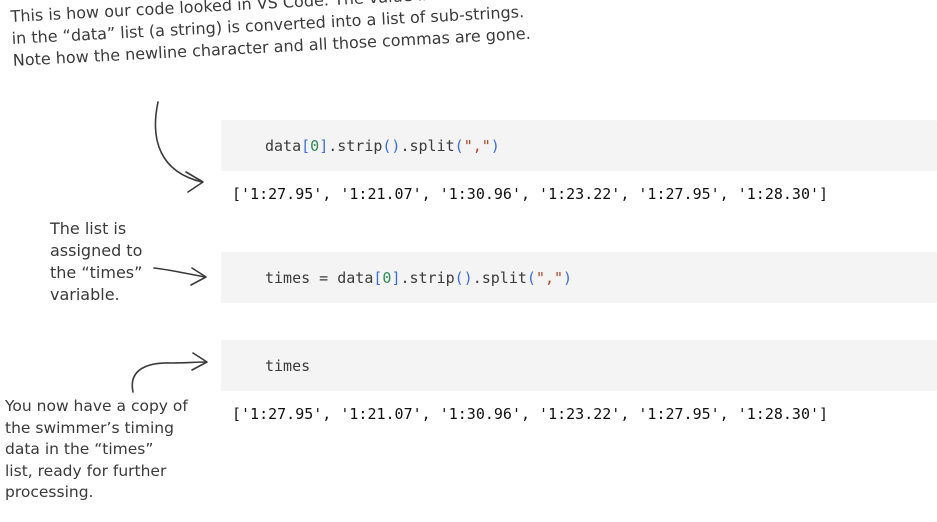  I want to click on straight-arrow-icon, so click(179, 272).